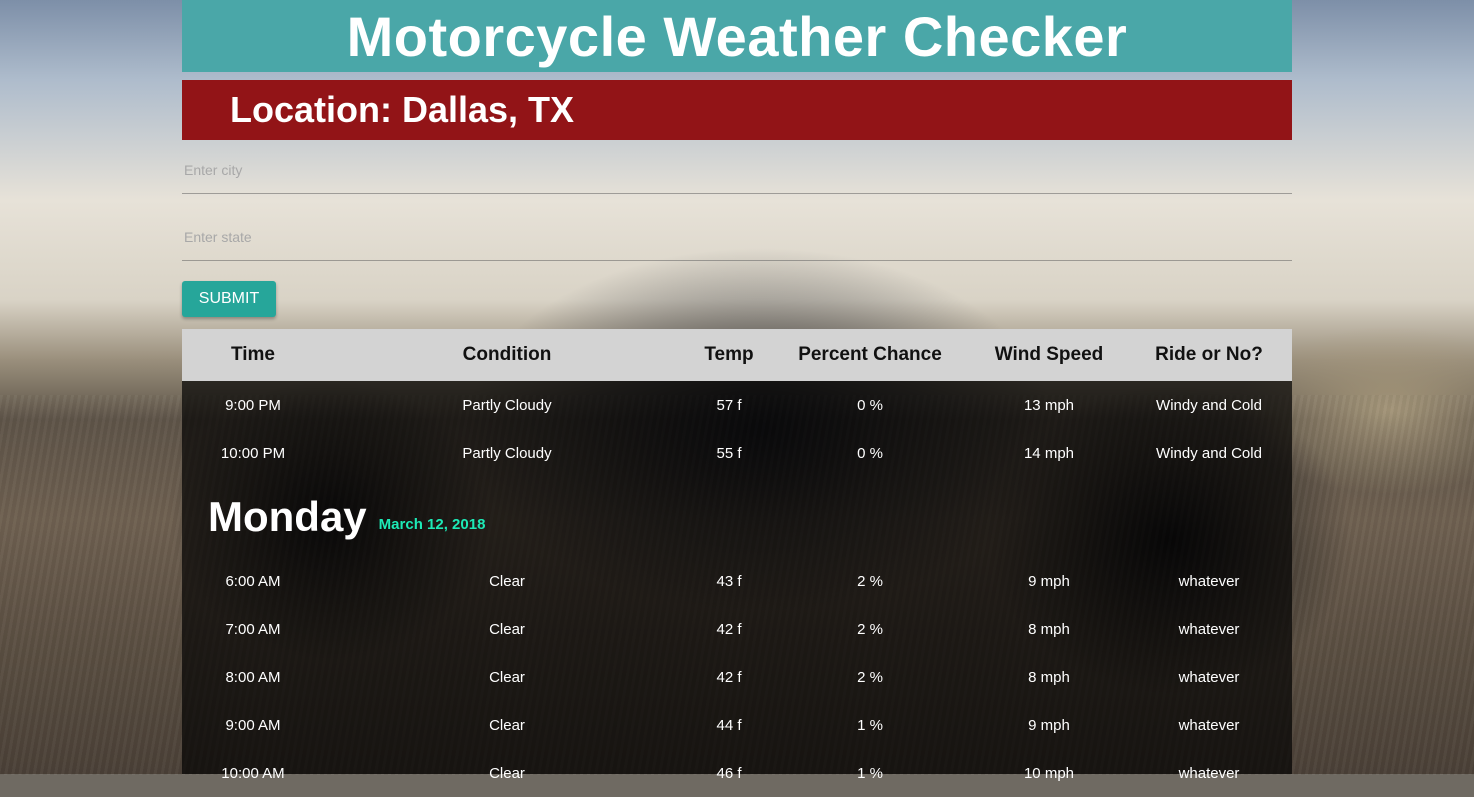 The image size is (1474, 797). I want to click on cell-temp: 44 f, so click(729, 725).